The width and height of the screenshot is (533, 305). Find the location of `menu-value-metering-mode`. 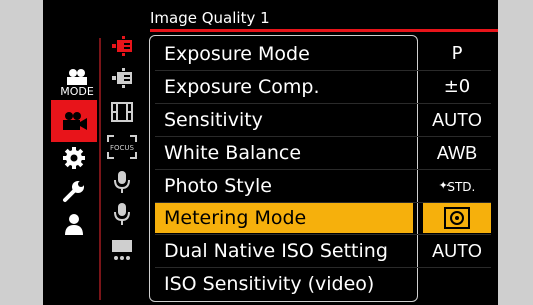

menu-value-metering-mode is located at coordinates (457, 218).